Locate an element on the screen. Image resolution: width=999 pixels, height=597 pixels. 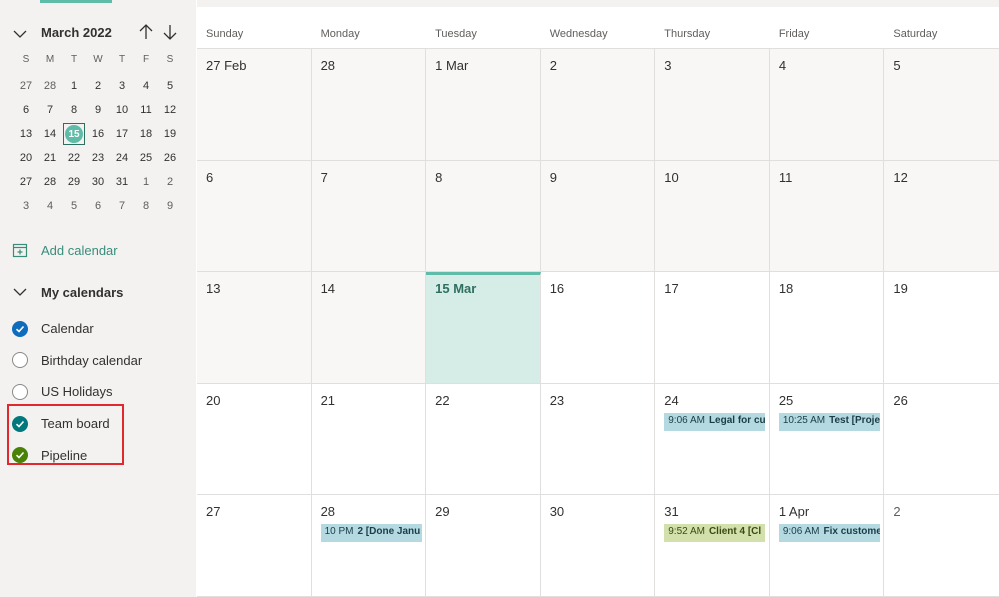
weekday-header: Tuesday is located at coordinates (456, 34).